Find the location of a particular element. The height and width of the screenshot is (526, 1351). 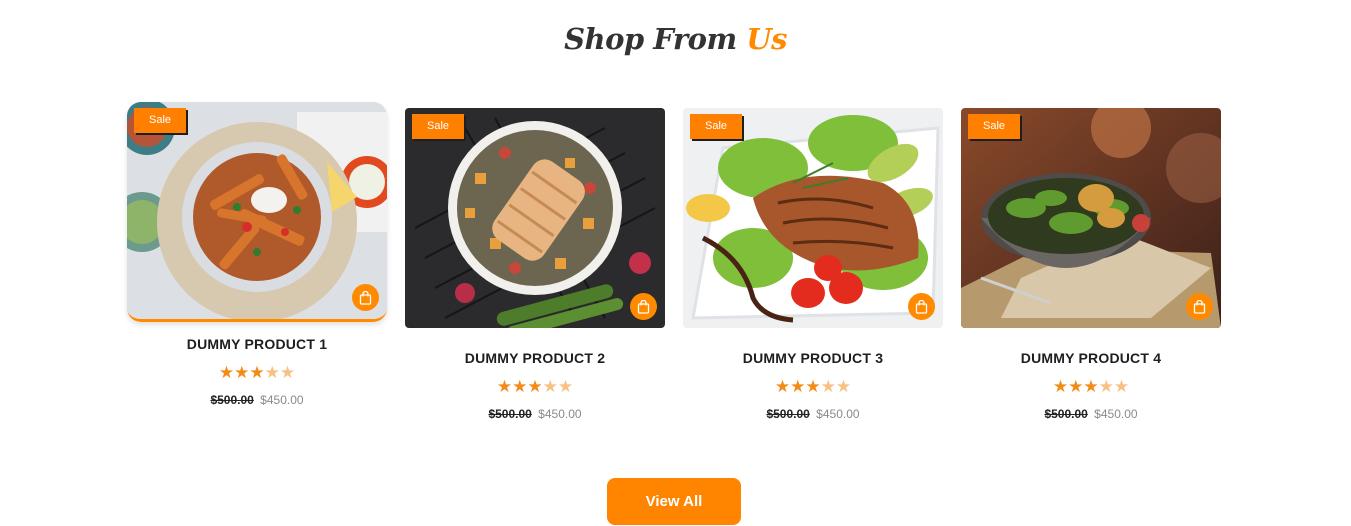

section-title: Shop From Us is located at coordinates (675, 44).